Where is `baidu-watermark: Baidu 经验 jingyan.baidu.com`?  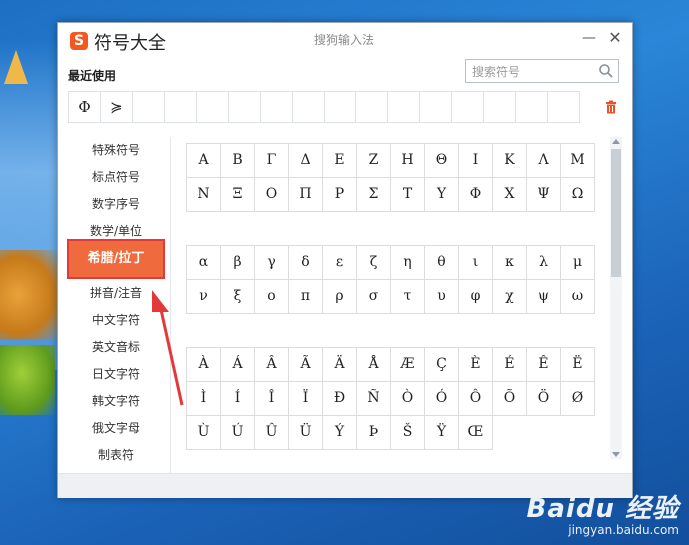 baidu-watermark: Baidu 经验 jingyan.baidu.com is located at coordinates (603, 512).